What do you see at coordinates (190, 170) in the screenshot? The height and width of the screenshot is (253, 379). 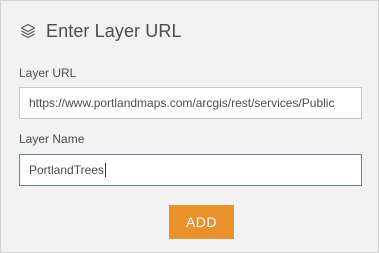 I see `layer-name-input: PortlandTrees` at bounding box center [190, 170].